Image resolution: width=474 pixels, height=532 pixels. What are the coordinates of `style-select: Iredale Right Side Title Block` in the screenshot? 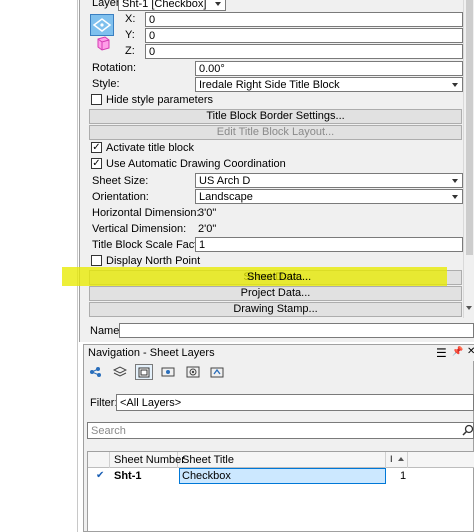 It's located at (329, 84).